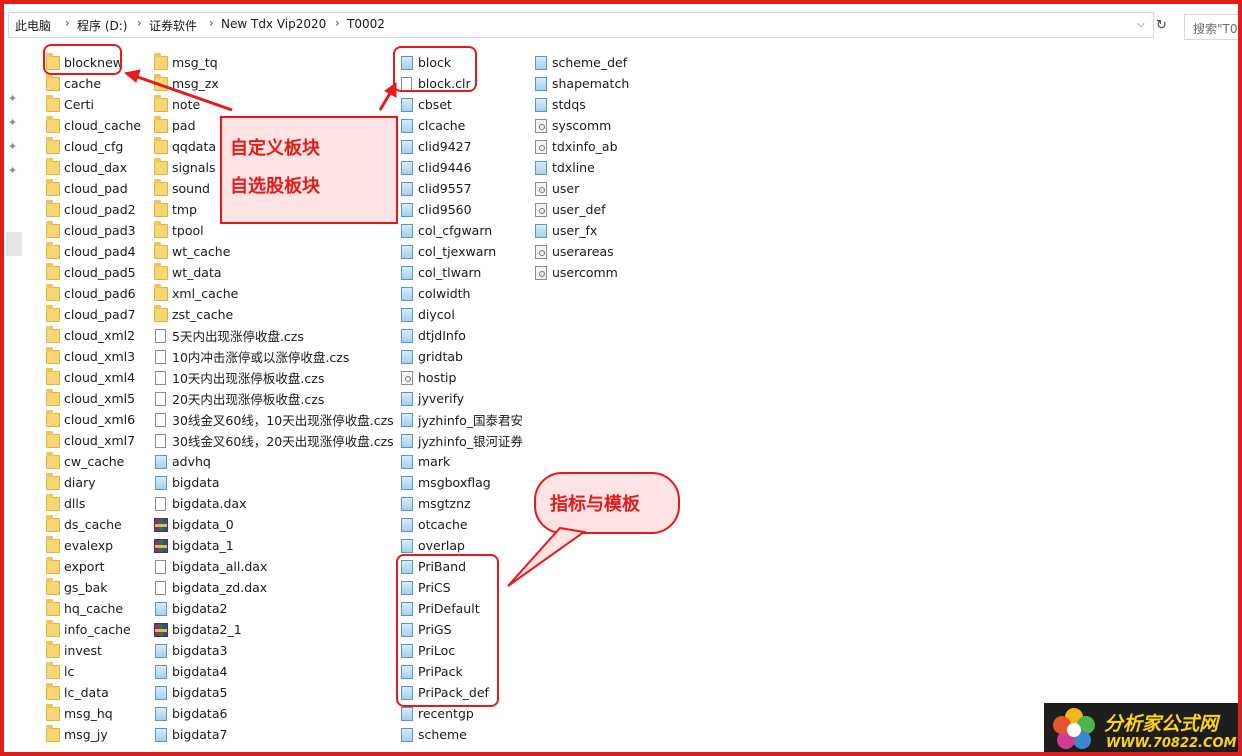  What do you see at coordinates (274, 503) in the screenshot?
I see `file-item-bigdata-dax: bigdata.dax` at bounding box center [274, 503].